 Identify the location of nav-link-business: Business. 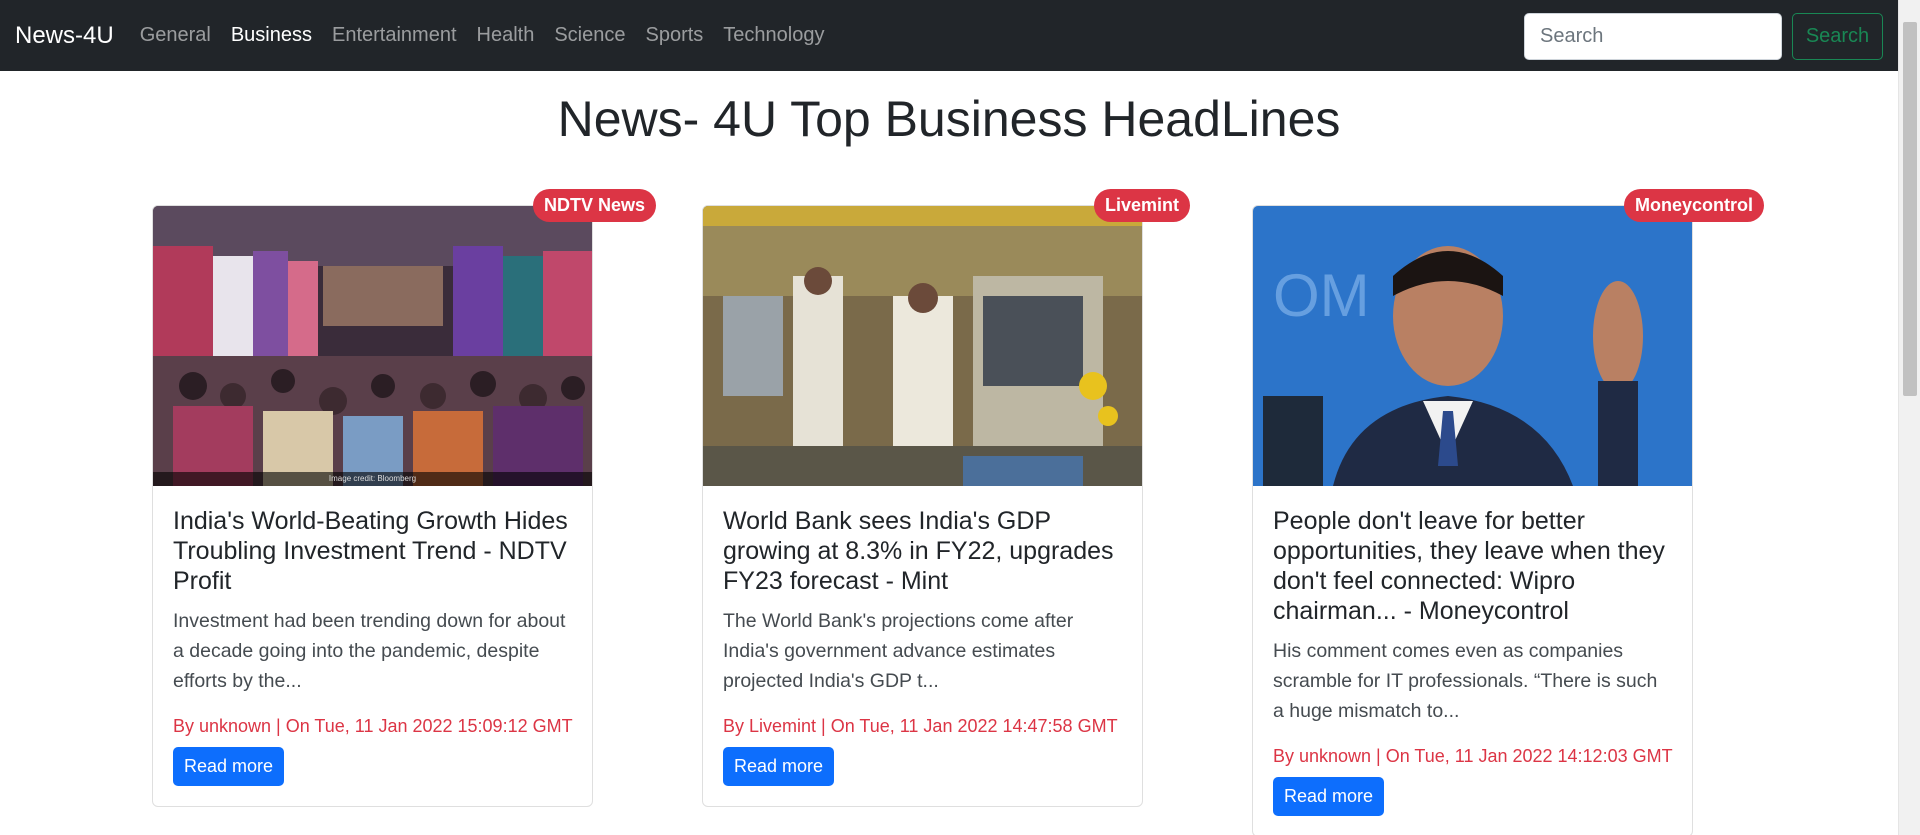
(271, 35).